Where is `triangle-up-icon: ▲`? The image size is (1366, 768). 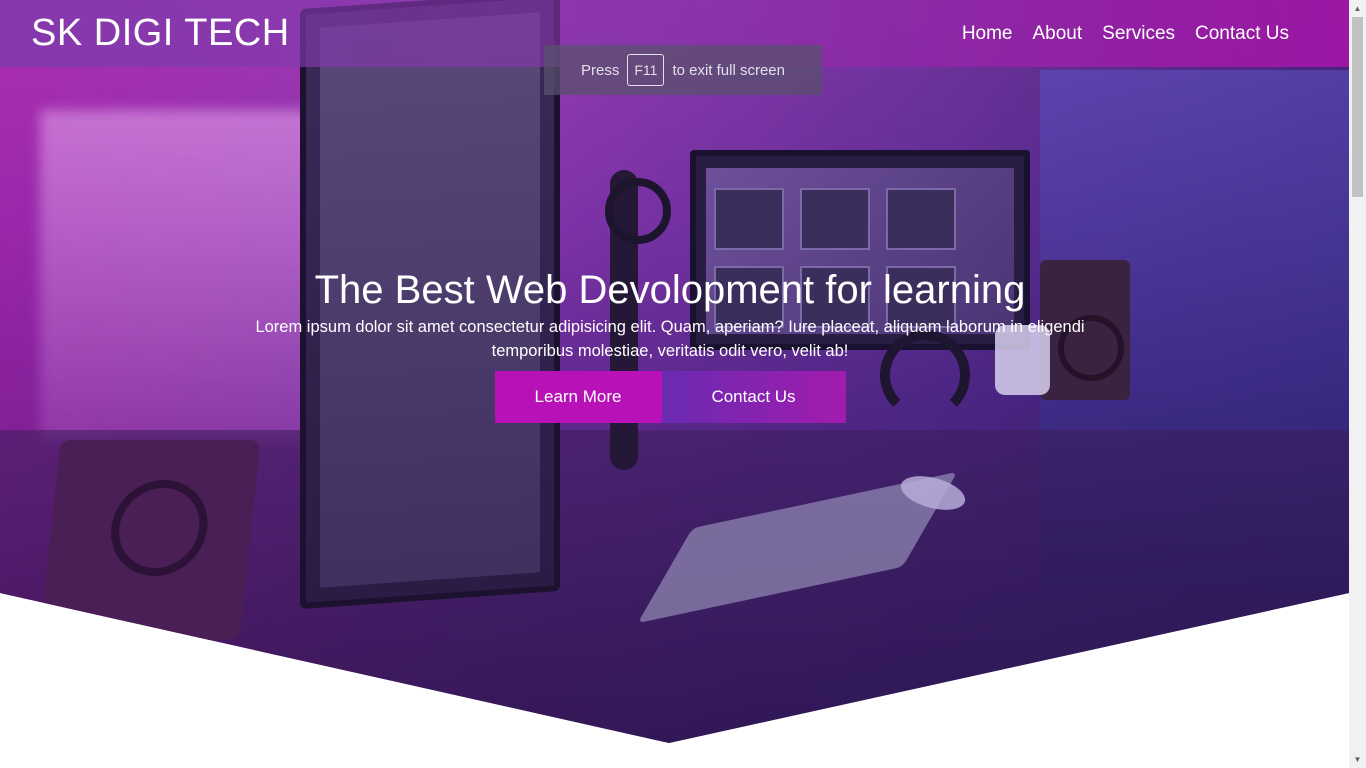
triangle-up-icon: ▲ is located at coordinates (1357, 8).